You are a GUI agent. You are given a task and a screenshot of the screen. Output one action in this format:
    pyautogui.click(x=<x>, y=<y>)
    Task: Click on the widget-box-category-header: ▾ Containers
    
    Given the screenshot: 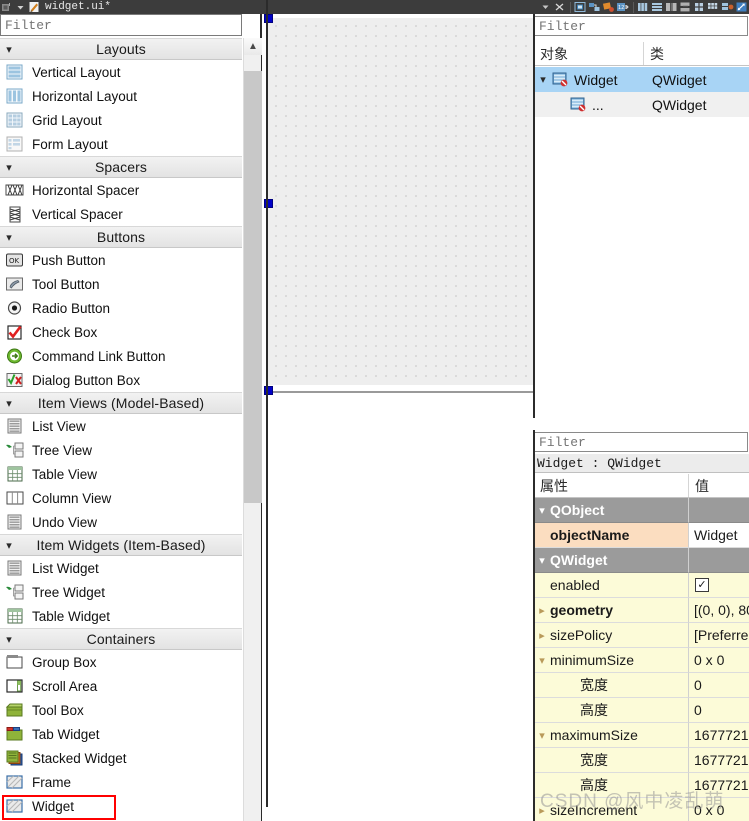 What is the action you would take?
    pyautogui.click(x=121, y=639)
    